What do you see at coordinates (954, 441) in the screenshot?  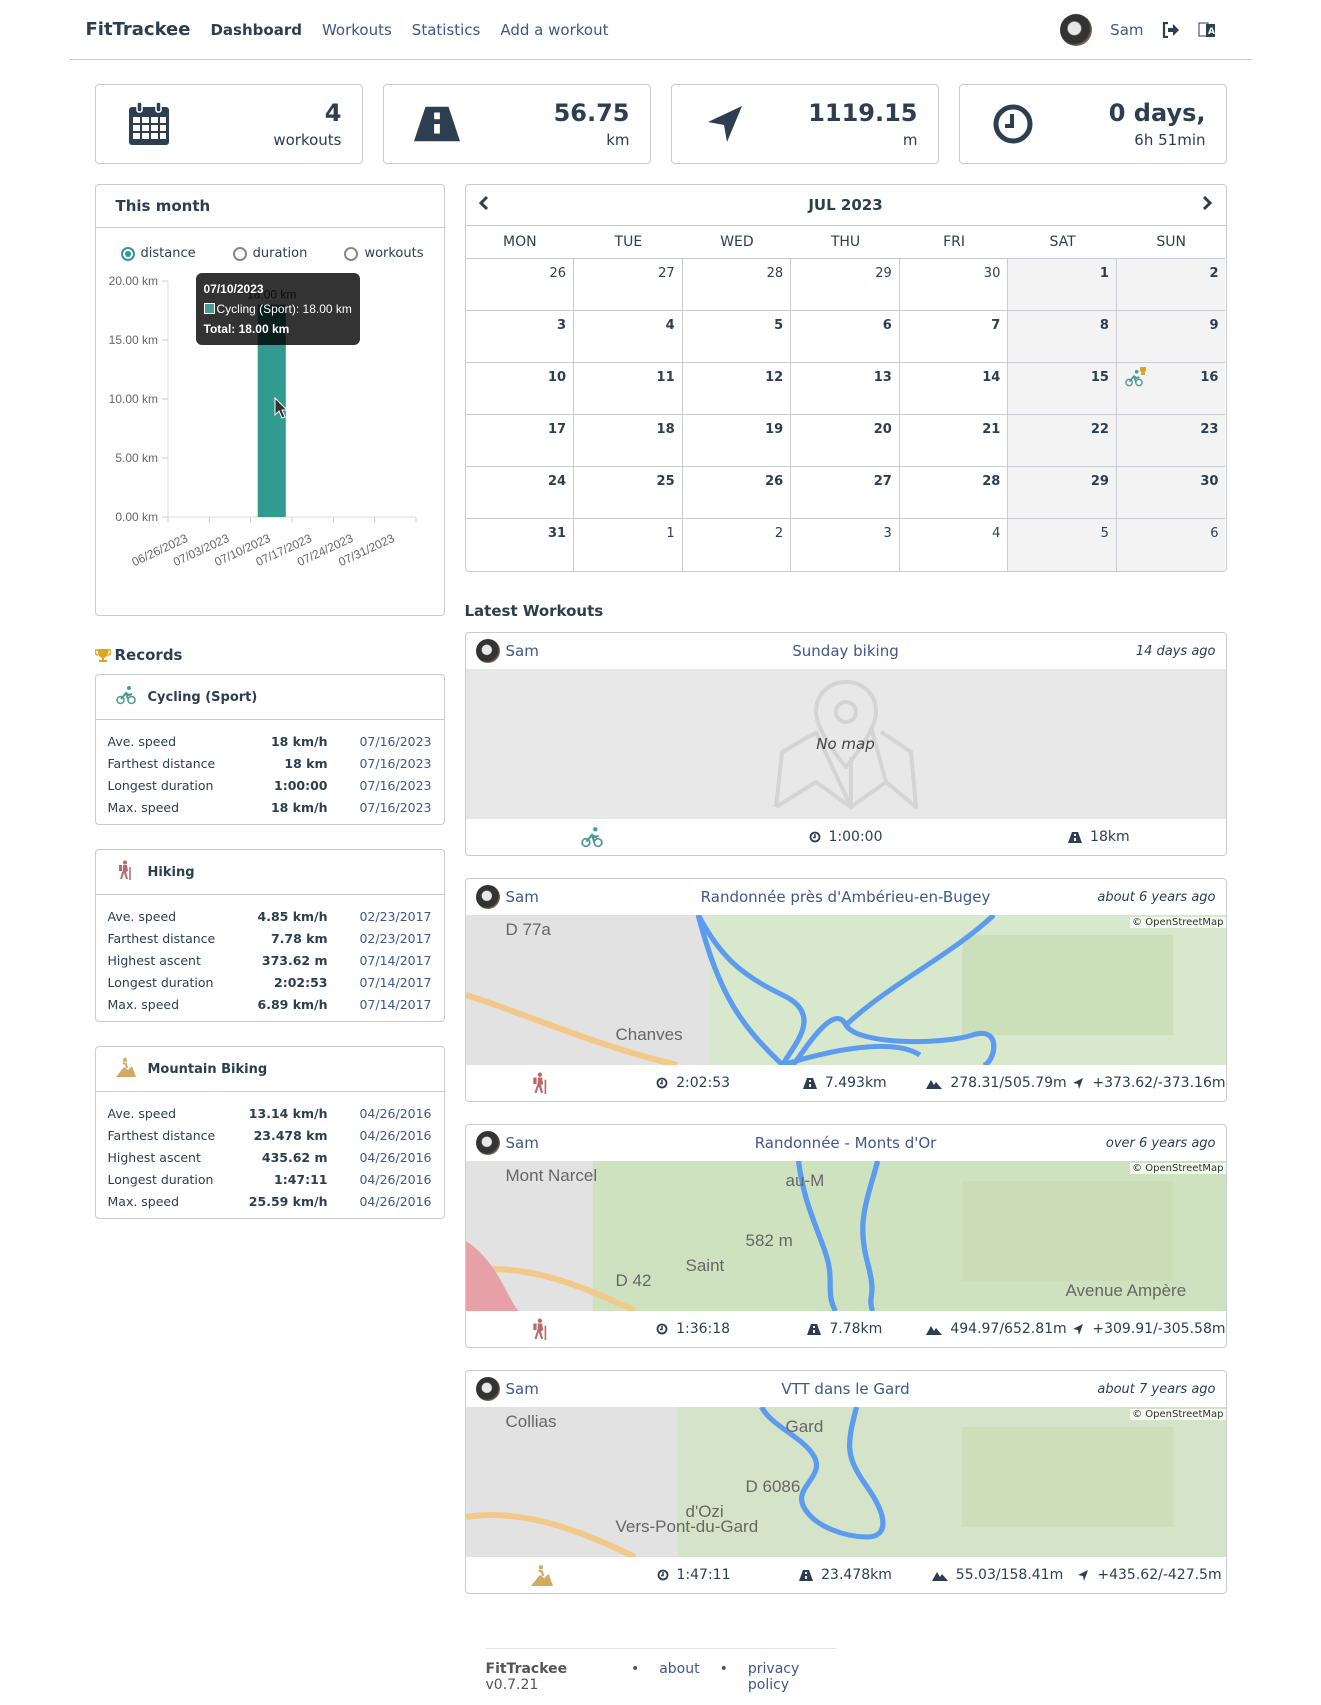 I see `calendar-day: 21` at bounding box center [954, 441].